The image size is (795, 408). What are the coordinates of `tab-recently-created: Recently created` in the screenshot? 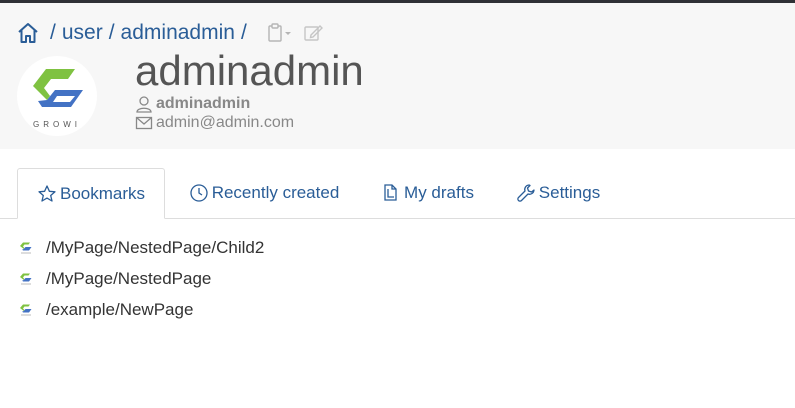 It's located at (264, 193).